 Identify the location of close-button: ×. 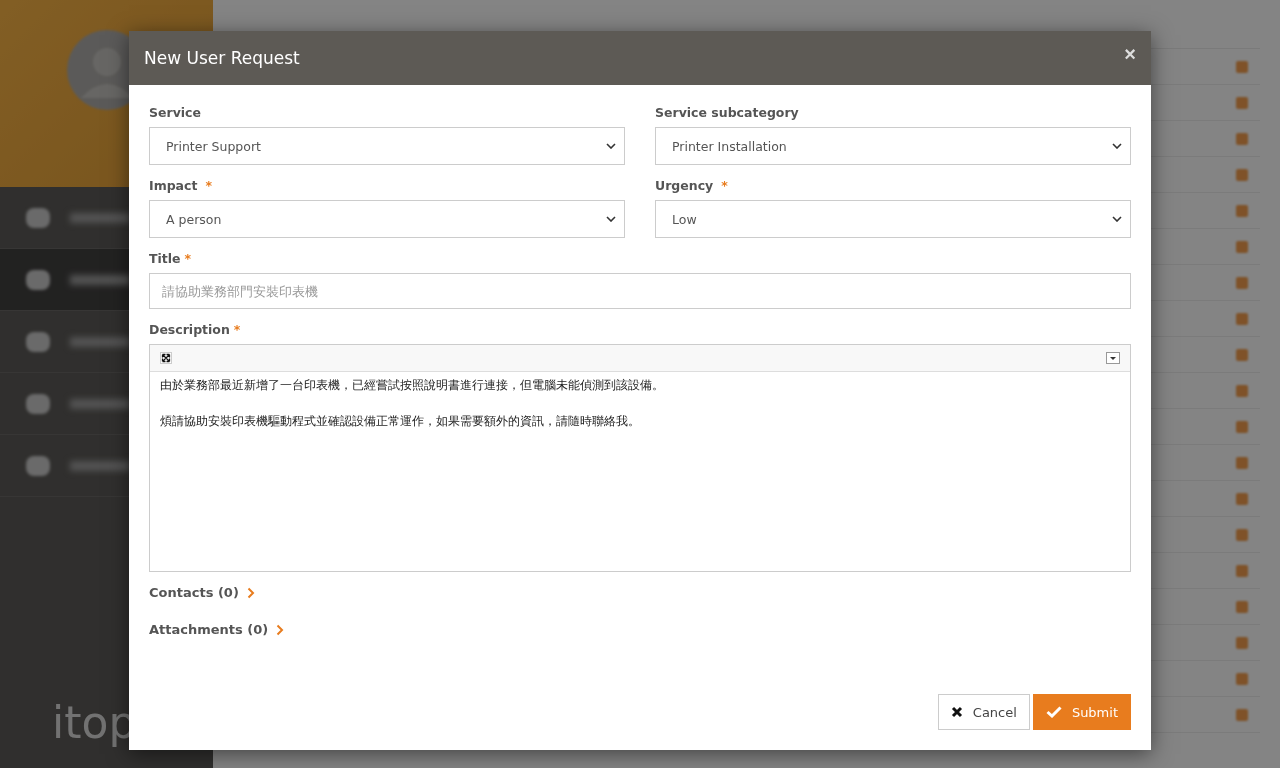
(1130, 54).